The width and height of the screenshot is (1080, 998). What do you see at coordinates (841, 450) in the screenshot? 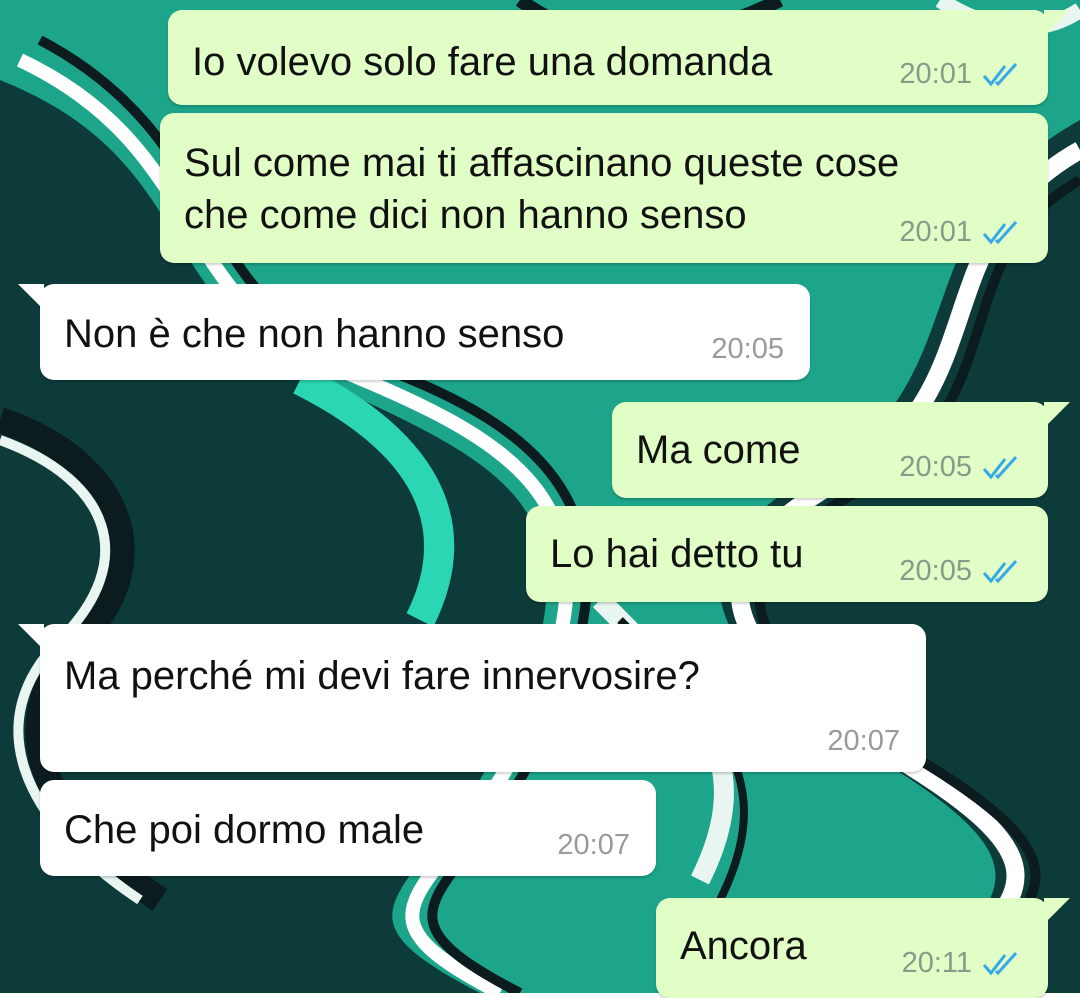
I see `message-bubble-outgoing: Ma come 20:05` at bounding box center [841, 450].